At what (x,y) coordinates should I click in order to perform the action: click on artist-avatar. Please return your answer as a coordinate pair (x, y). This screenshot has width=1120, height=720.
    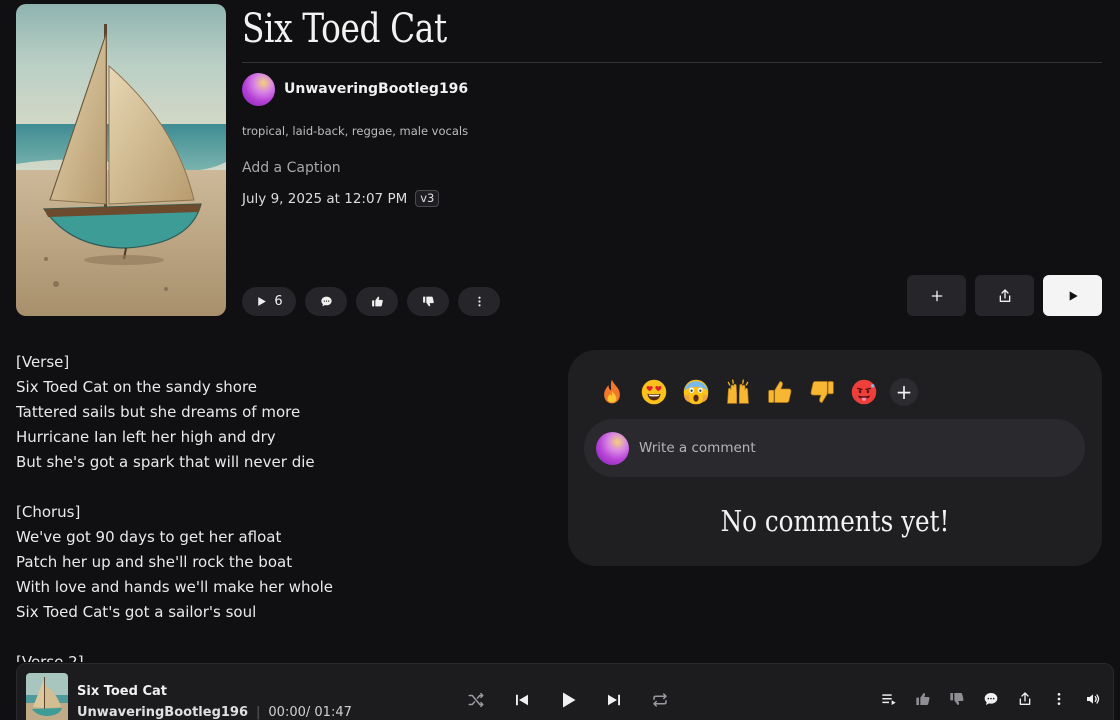
    Looking at the image, I should click on (258, 89).